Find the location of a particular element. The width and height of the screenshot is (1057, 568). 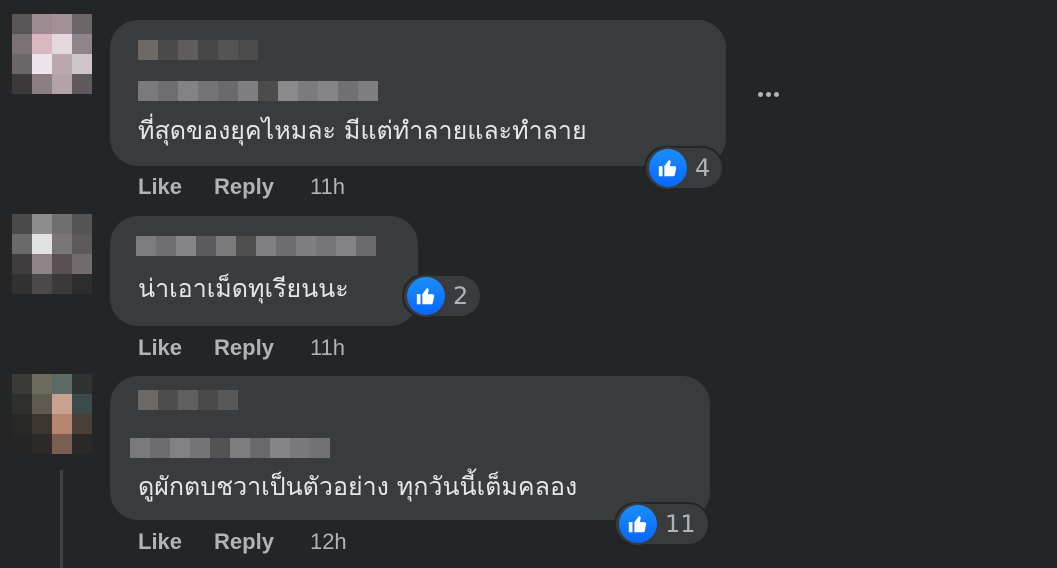

reaction-count-pill: 4 is located at coordinates (684, 168).